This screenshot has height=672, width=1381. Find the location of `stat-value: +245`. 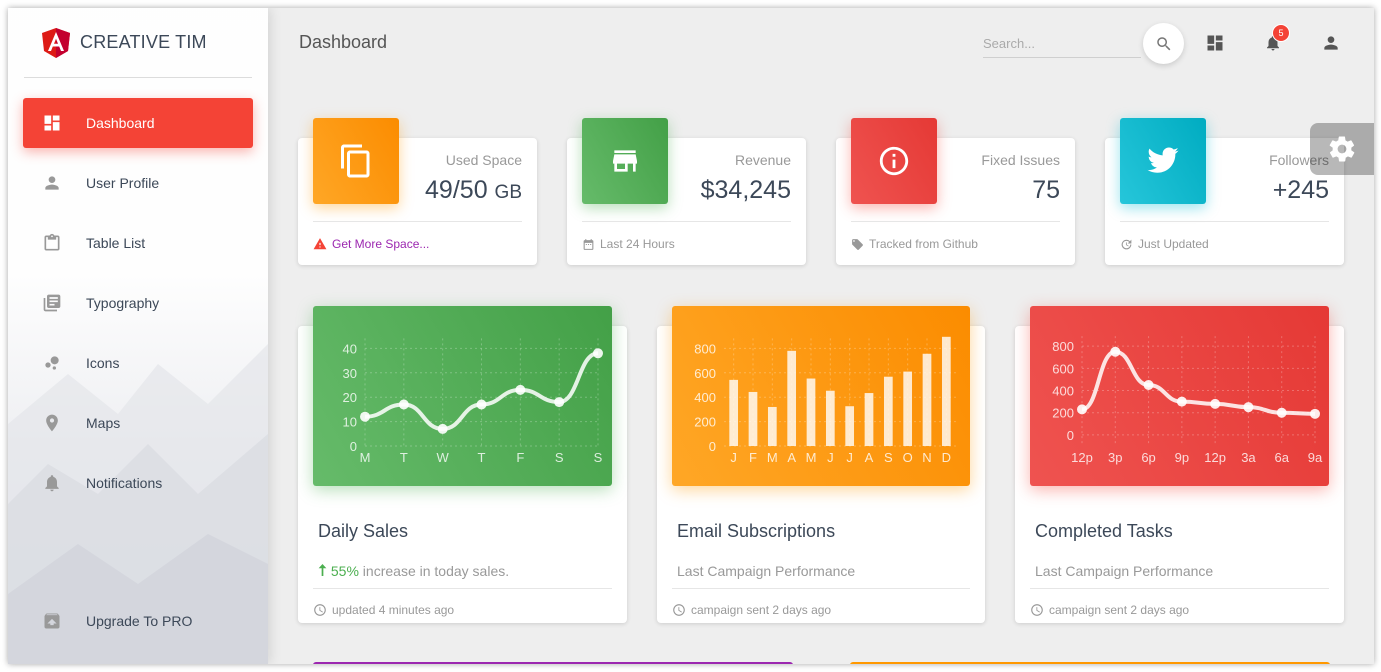

stat-value: +245 is located at coordinates (1300, 190).